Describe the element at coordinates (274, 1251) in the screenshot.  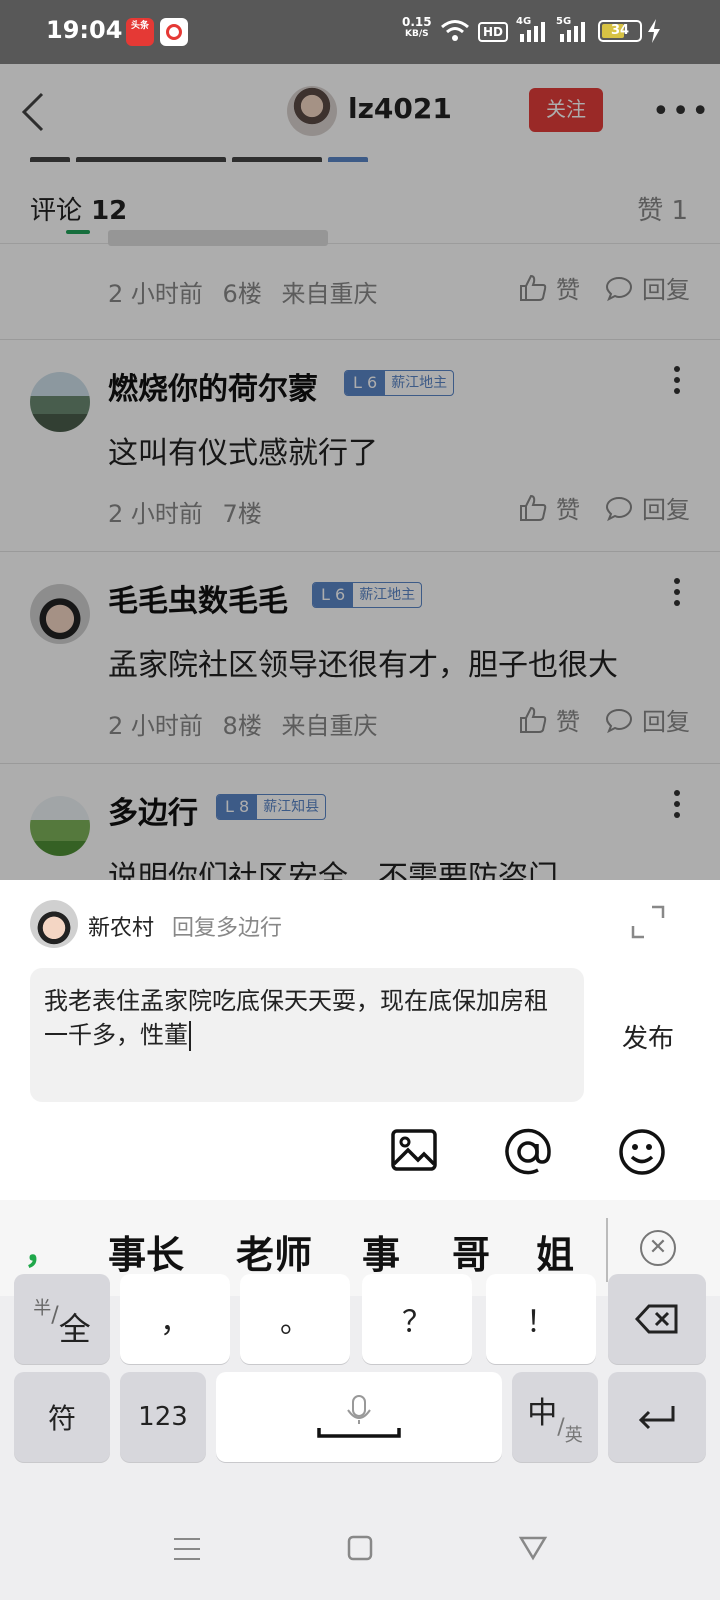
I see `candidate-word: 老师` at that location.